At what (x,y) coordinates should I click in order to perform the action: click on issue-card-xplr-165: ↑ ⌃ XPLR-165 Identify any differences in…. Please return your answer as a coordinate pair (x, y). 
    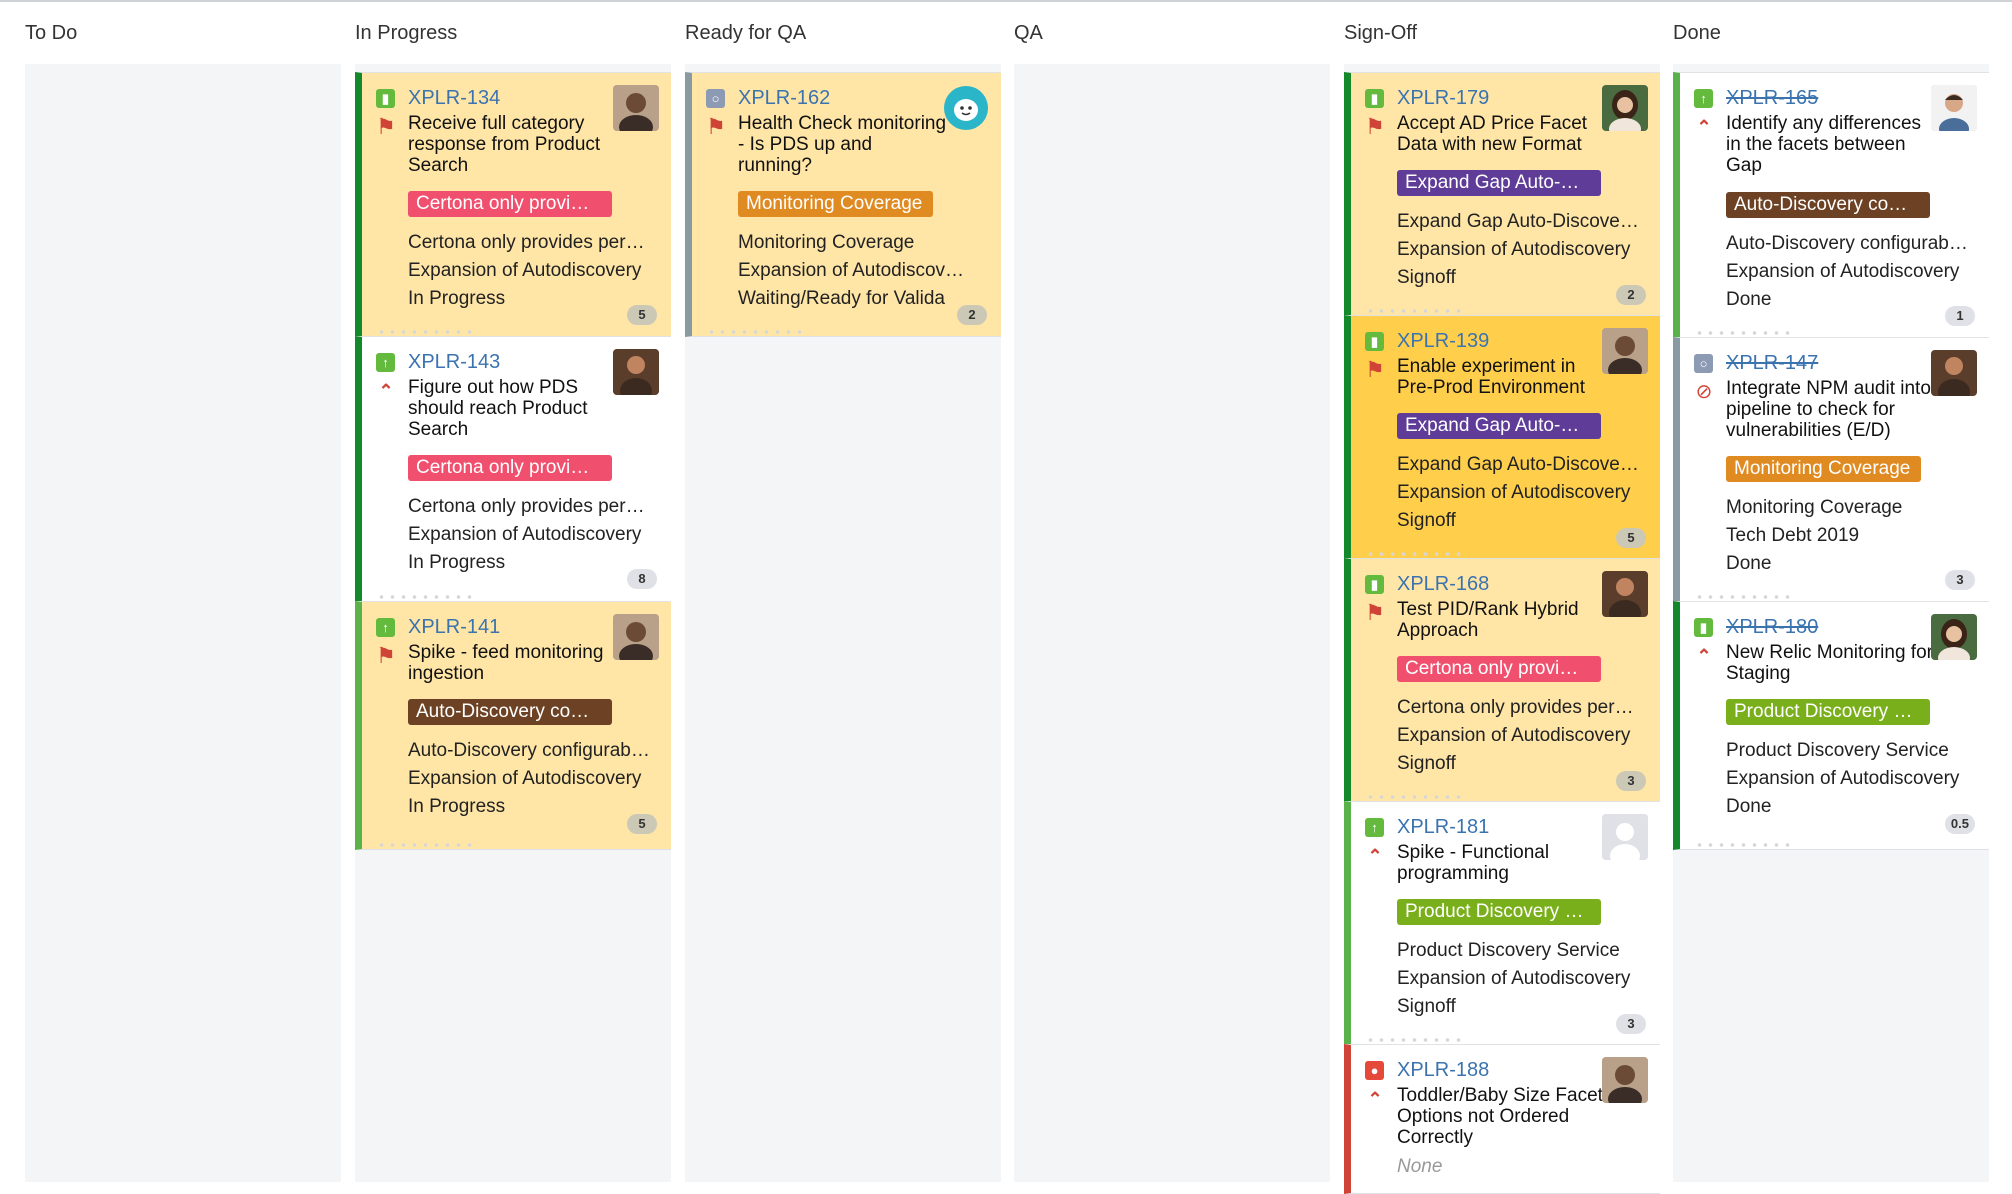
    Looking at the image, I should click on (1831, 205).